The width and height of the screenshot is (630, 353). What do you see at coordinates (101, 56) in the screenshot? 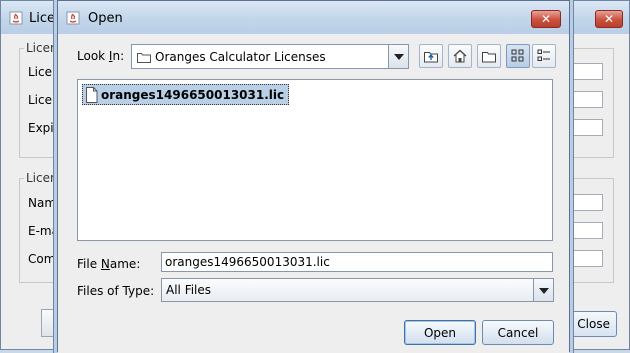
I see `look-in-label: Look In:` at bounding box center [101, 56].